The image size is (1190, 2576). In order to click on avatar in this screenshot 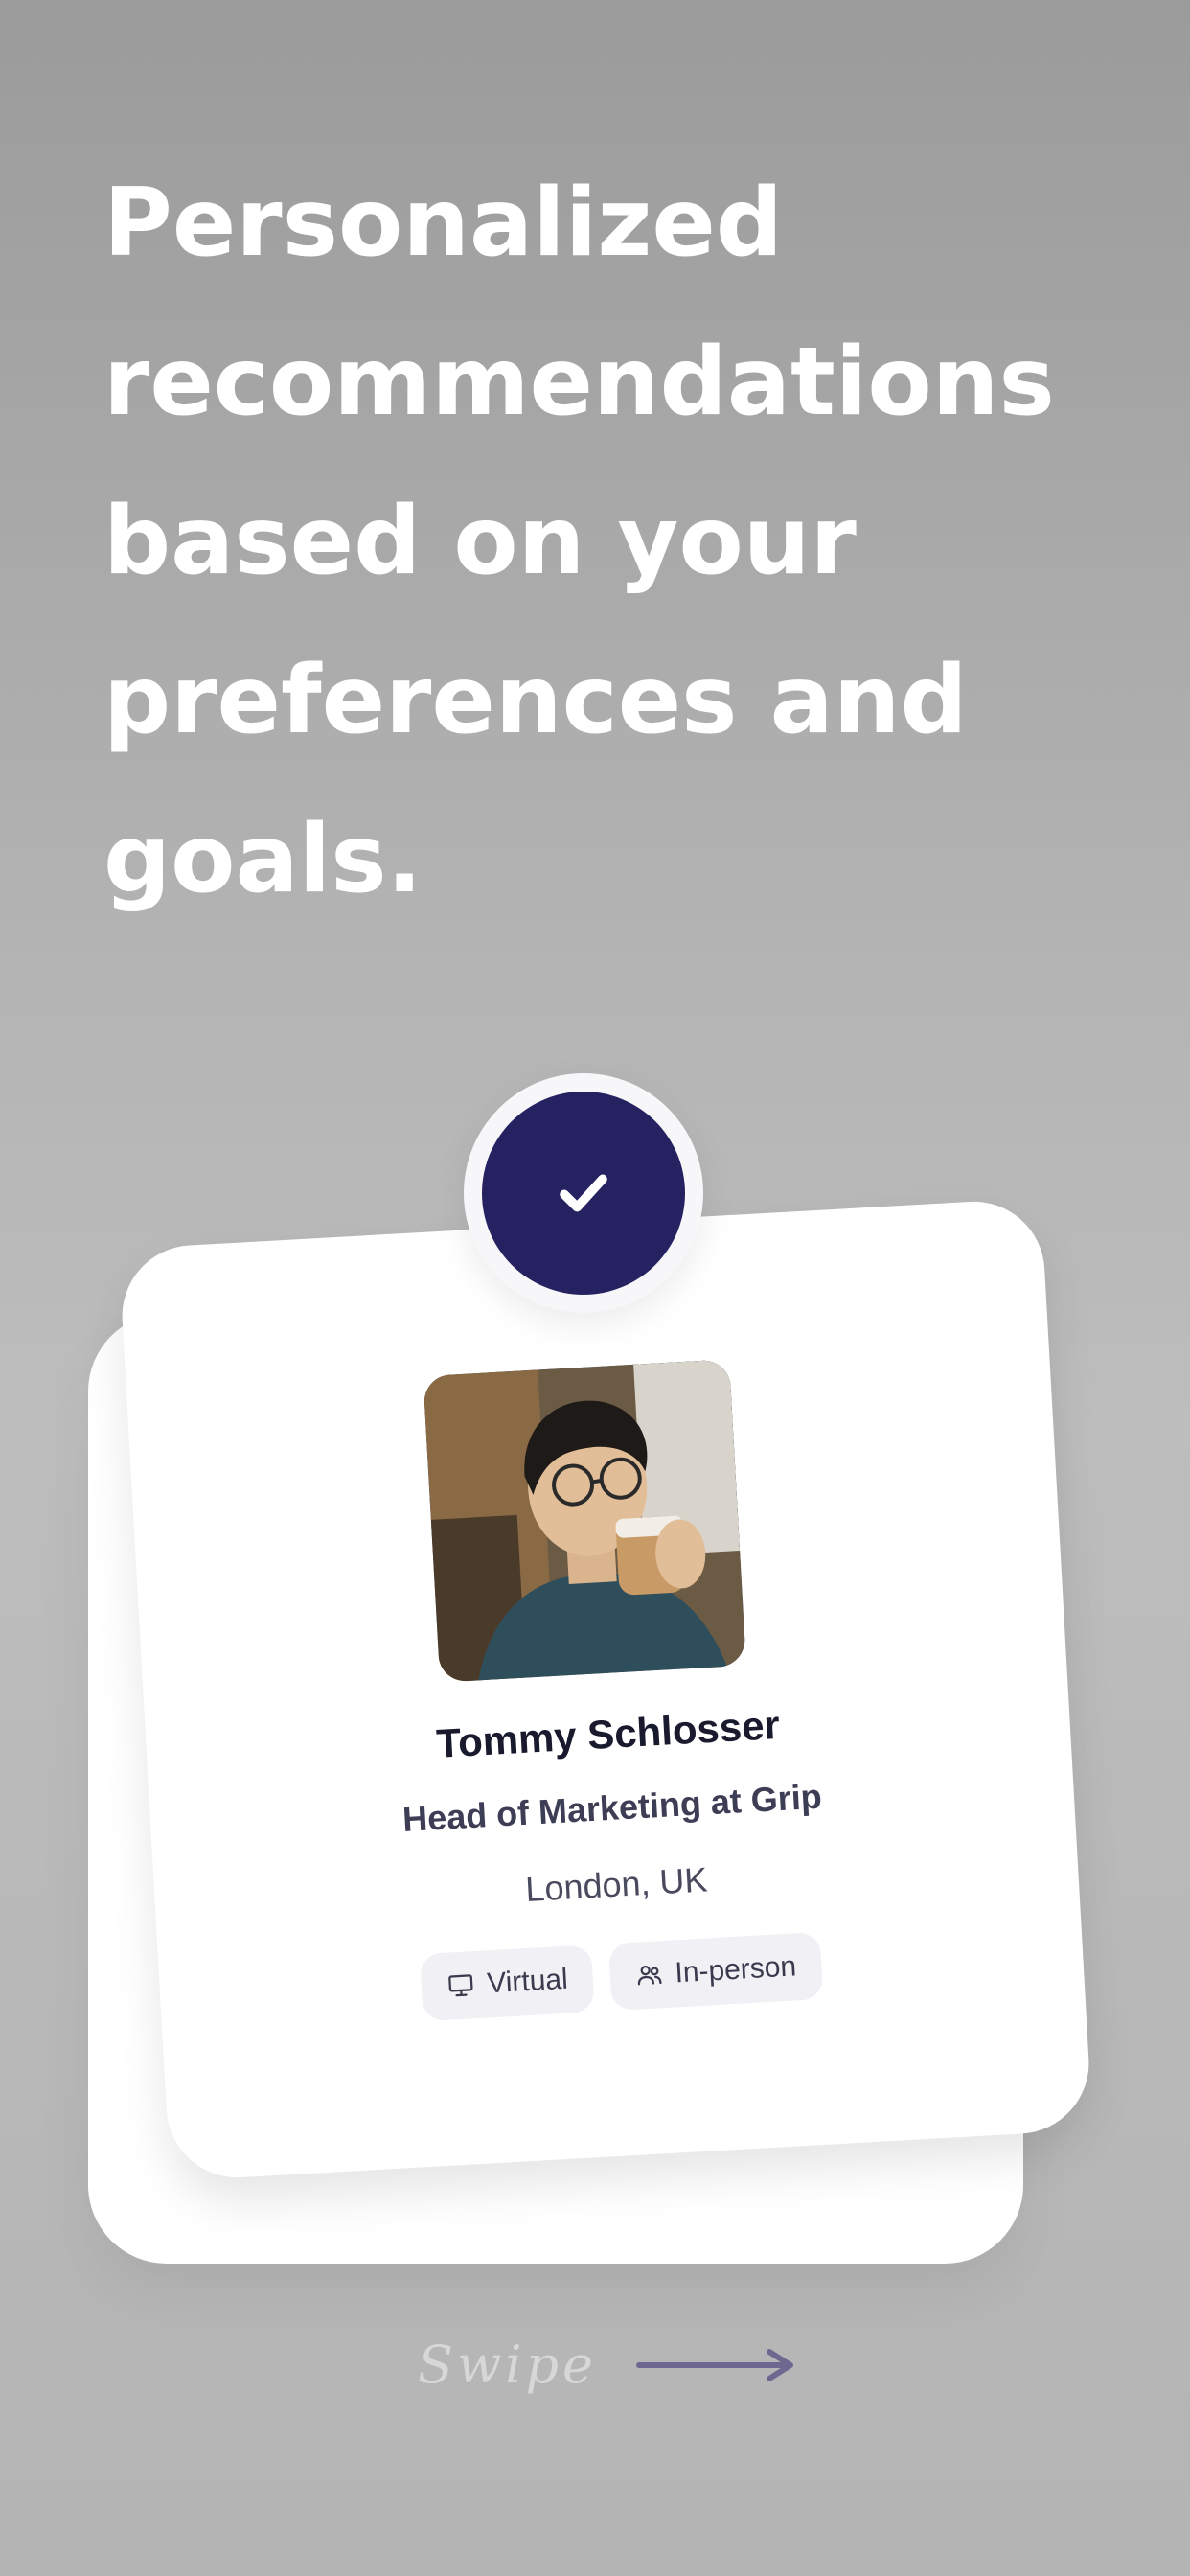, I will do `click(585, 1521)`.